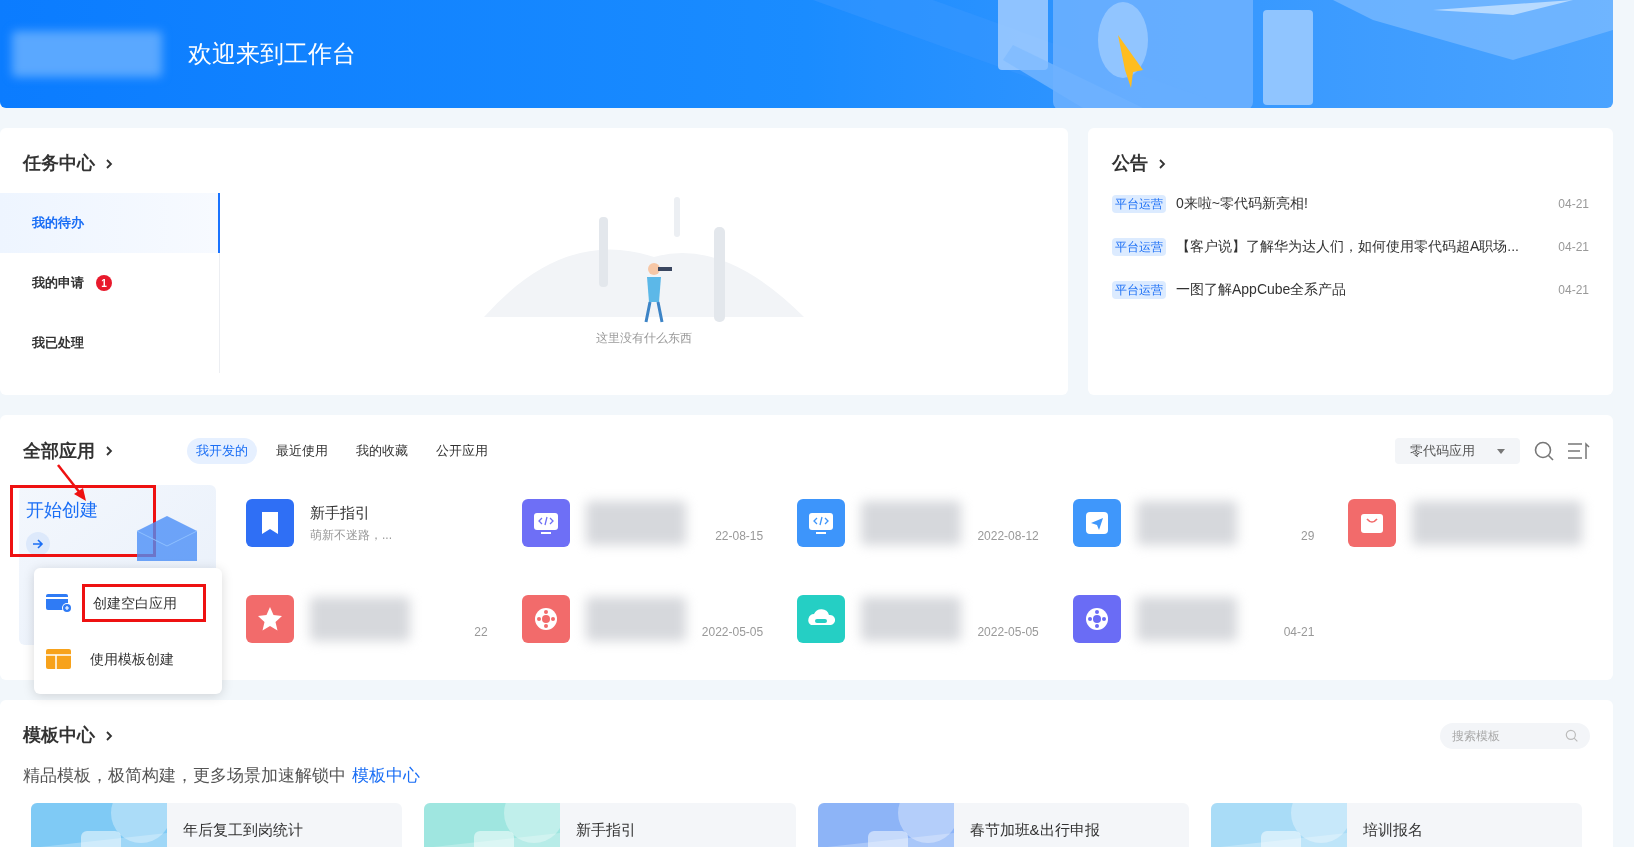 Image resolution: width=1634 pixels, height=847 pixels. Describe the element at coordinates (1362, 289) in the screenshot. I see `notice-link: 一图了解AppCube全系产品` at that location.